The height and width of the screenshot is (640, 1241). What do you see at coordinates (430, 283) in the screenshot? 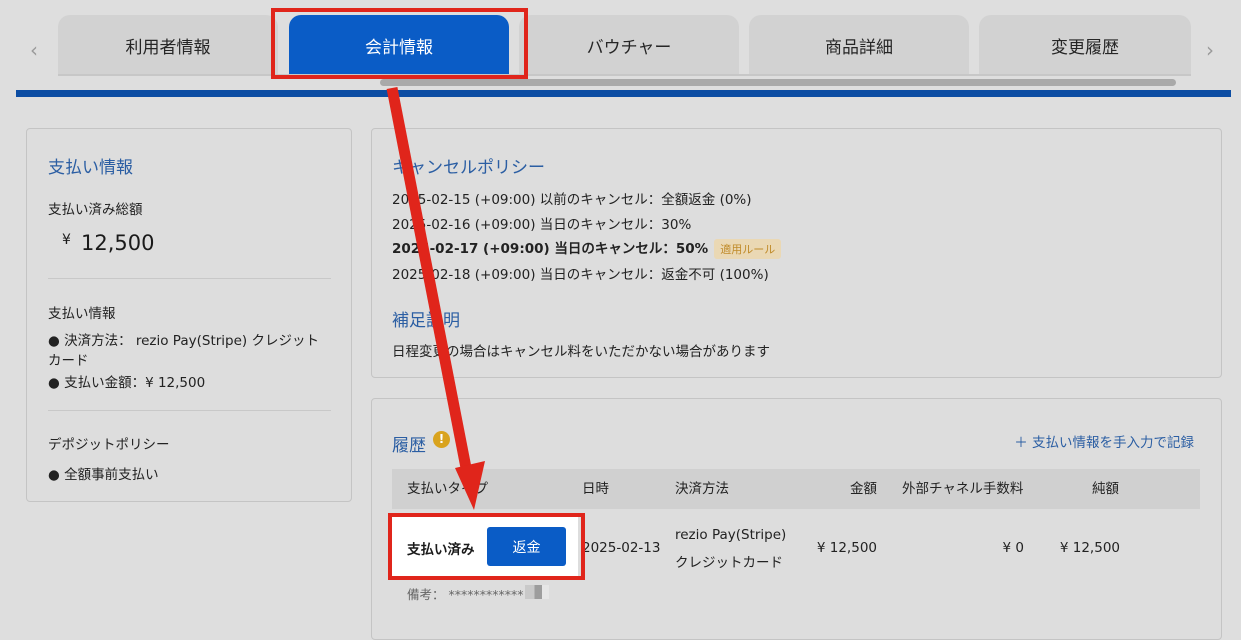
I see `arrow-shaft` at bounding box center [430, 283].